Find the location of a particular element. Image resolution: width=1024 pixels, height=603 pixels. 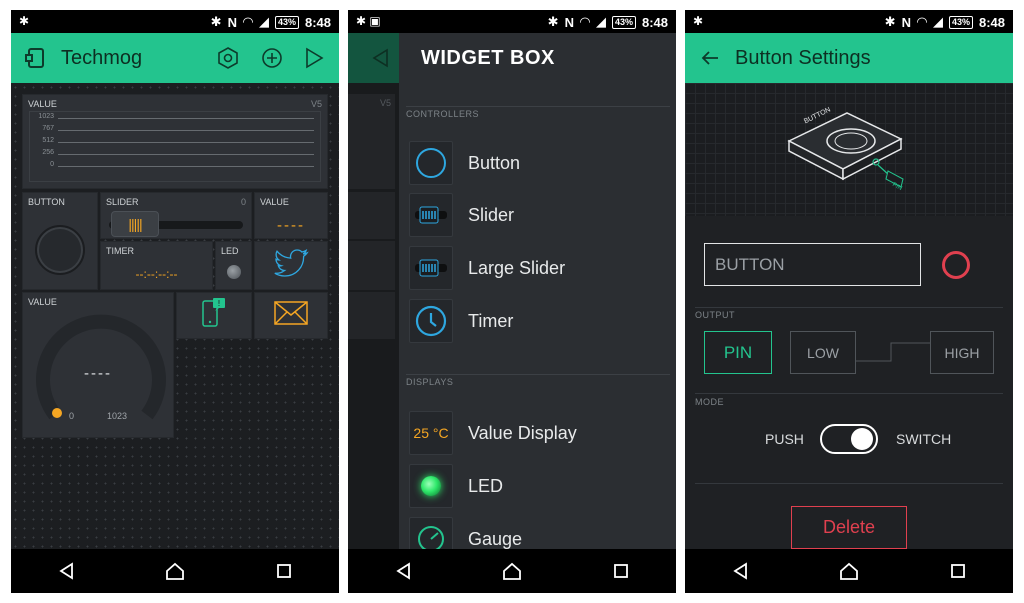

delete-button: Delete is located at coordinates (849, 527).